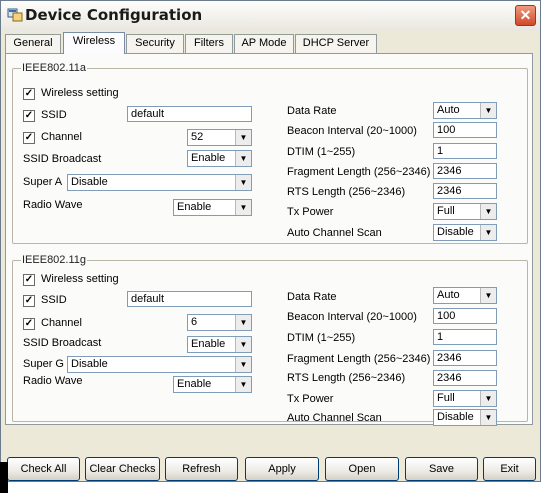  Describe the element at coordinates (155, 43) in the screenshot. I see `tab-security: Security` at that location.